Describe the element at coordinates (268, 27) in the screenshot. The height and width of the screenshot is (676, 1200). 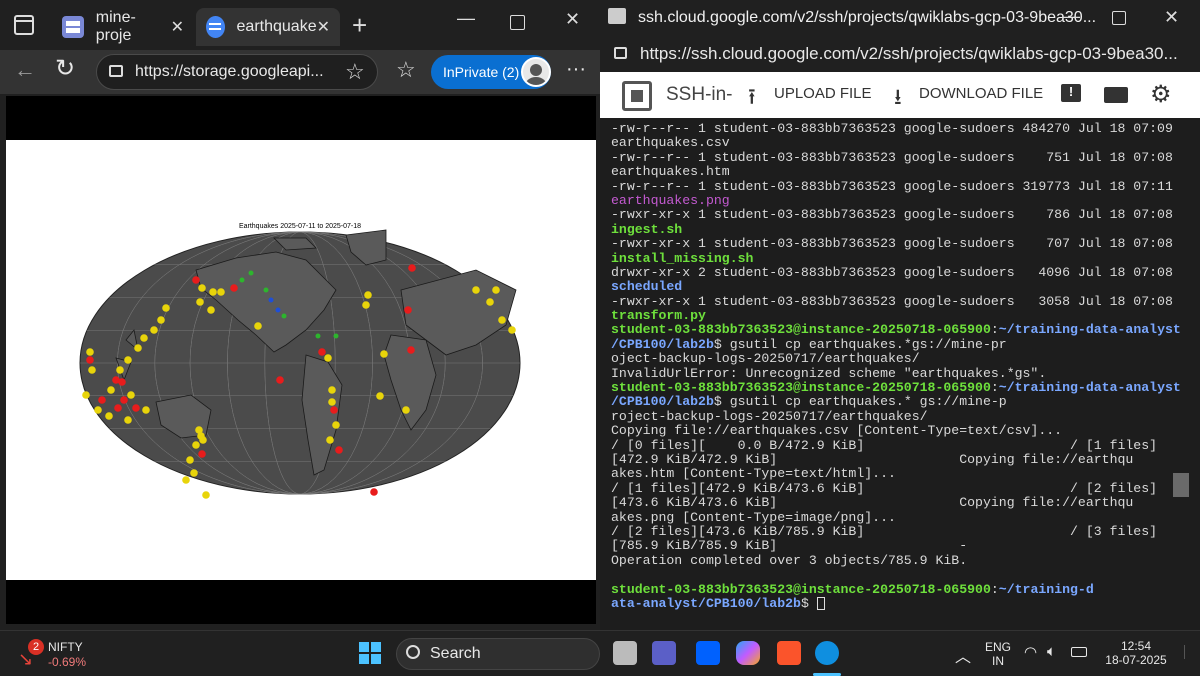
I see `tab-earthquakes: earthquake ✕` at that location.